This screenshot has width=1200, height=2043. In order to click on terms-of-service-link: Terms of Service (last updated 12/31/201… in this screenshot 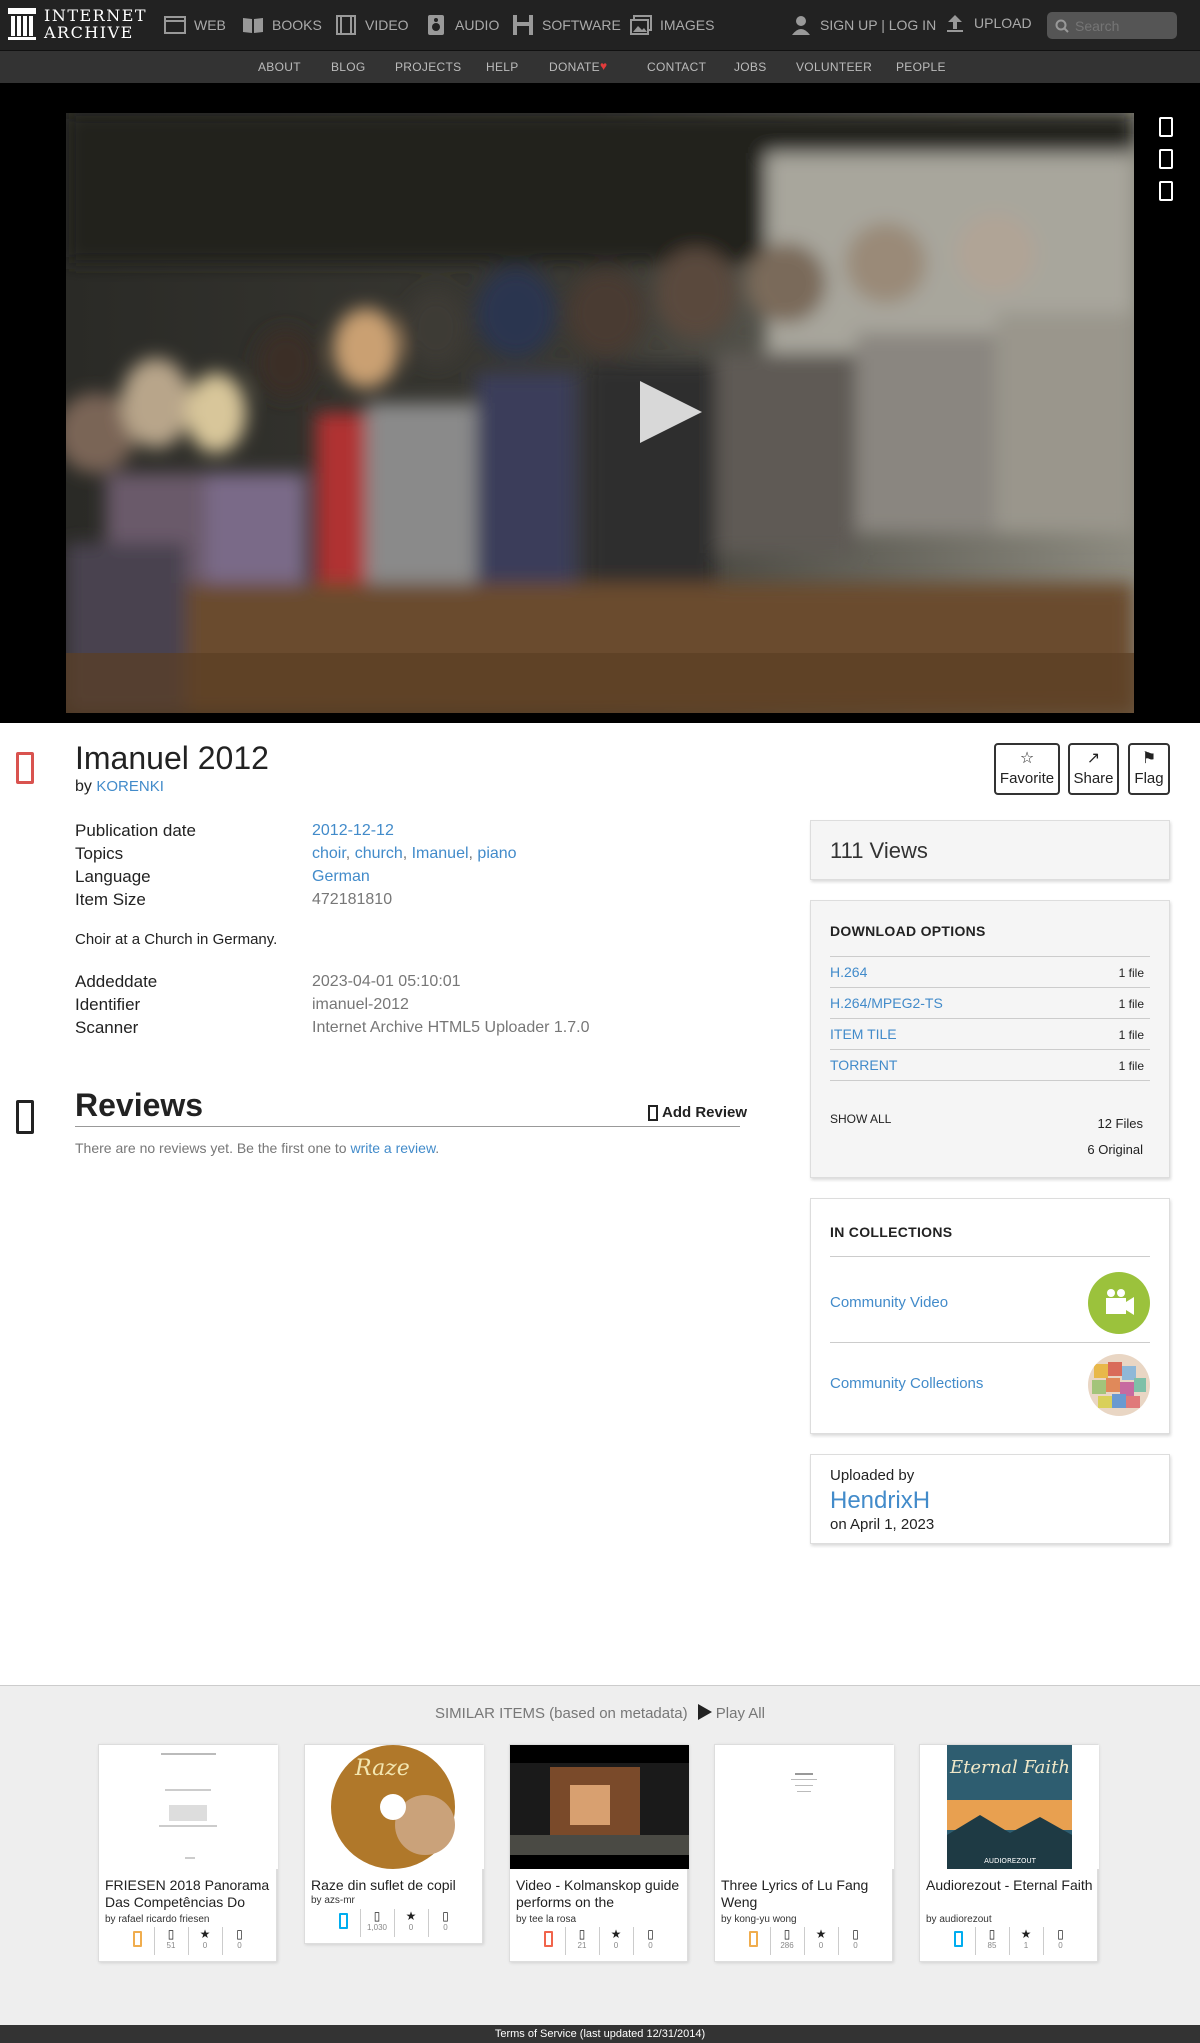, I will do `click(600, 2034)`.